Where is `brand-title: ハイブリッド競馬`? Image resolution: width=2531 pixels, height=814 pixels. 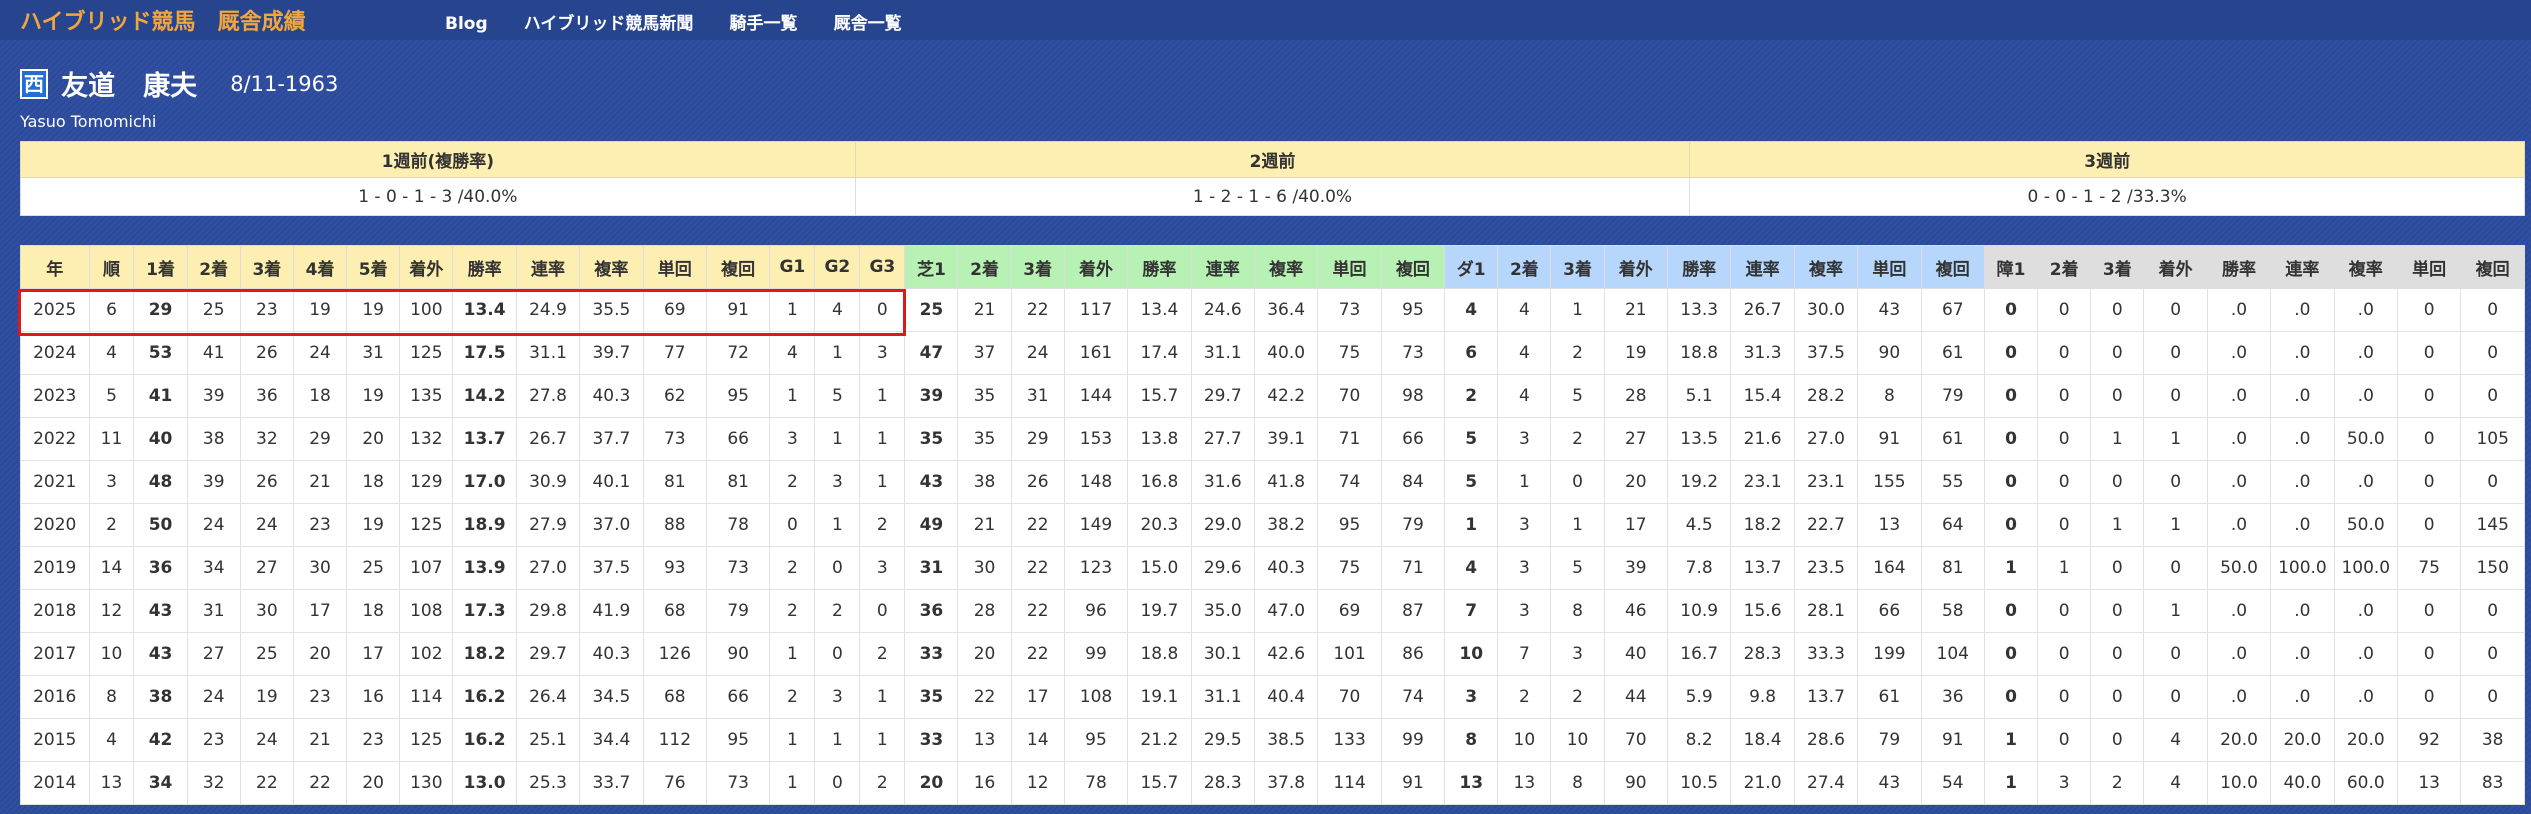
brand-title: ハイブリッド競馬 is located at coordinates (108, 22).